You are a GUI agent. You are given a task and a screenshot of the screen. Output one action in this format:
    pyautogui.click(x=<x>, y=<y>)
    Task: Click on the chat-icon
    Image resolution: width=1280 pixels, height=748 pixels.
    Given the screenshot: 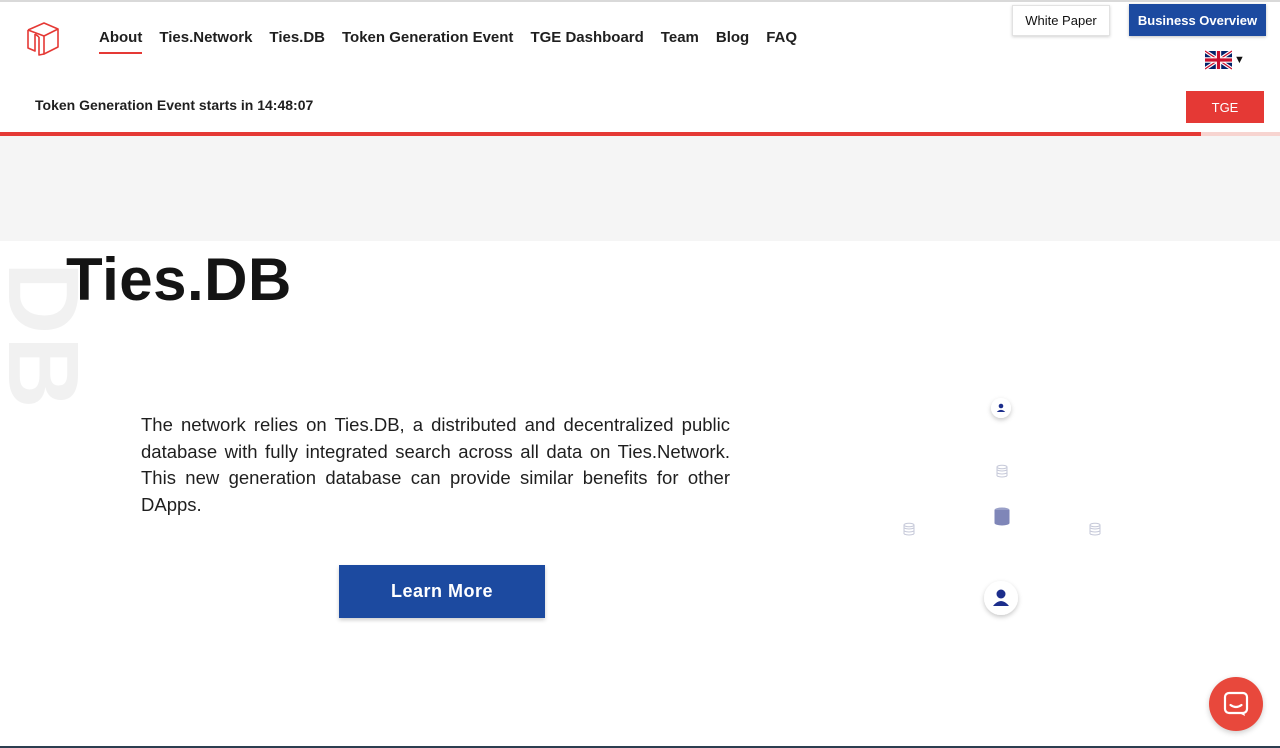 What is the action you would take?
    pyautogui.click(x=1236, y=703)
    